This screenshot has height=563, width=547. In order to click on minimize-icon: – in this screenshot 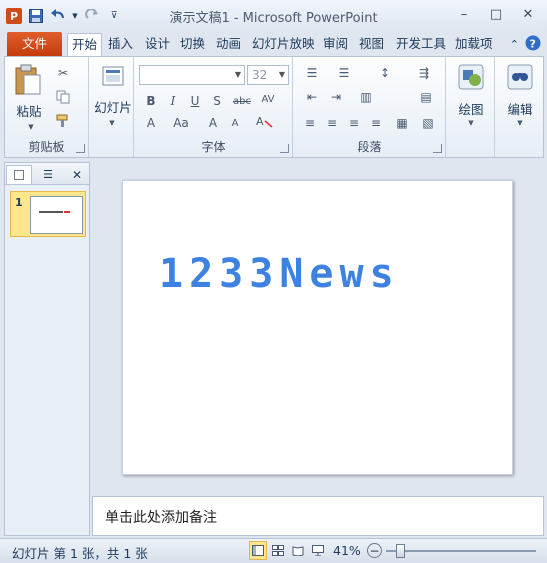, I will do `click(464, 14)`.